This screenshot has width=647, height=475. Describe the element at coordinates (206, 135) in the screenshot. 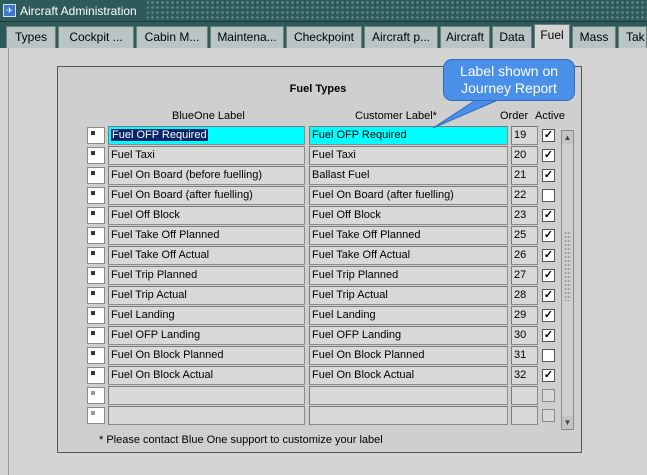

I see `blueone-label-field: Fuel OFP Required` at that location.